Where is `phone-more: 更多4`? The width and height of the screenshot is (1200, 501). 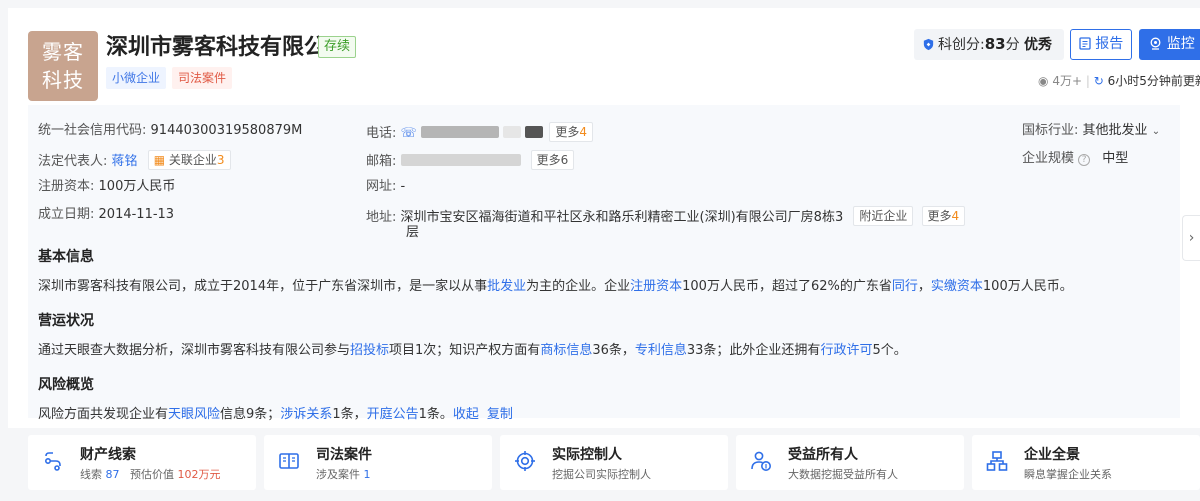 phone-more: 更多4 is located at coordinates (571, 132).